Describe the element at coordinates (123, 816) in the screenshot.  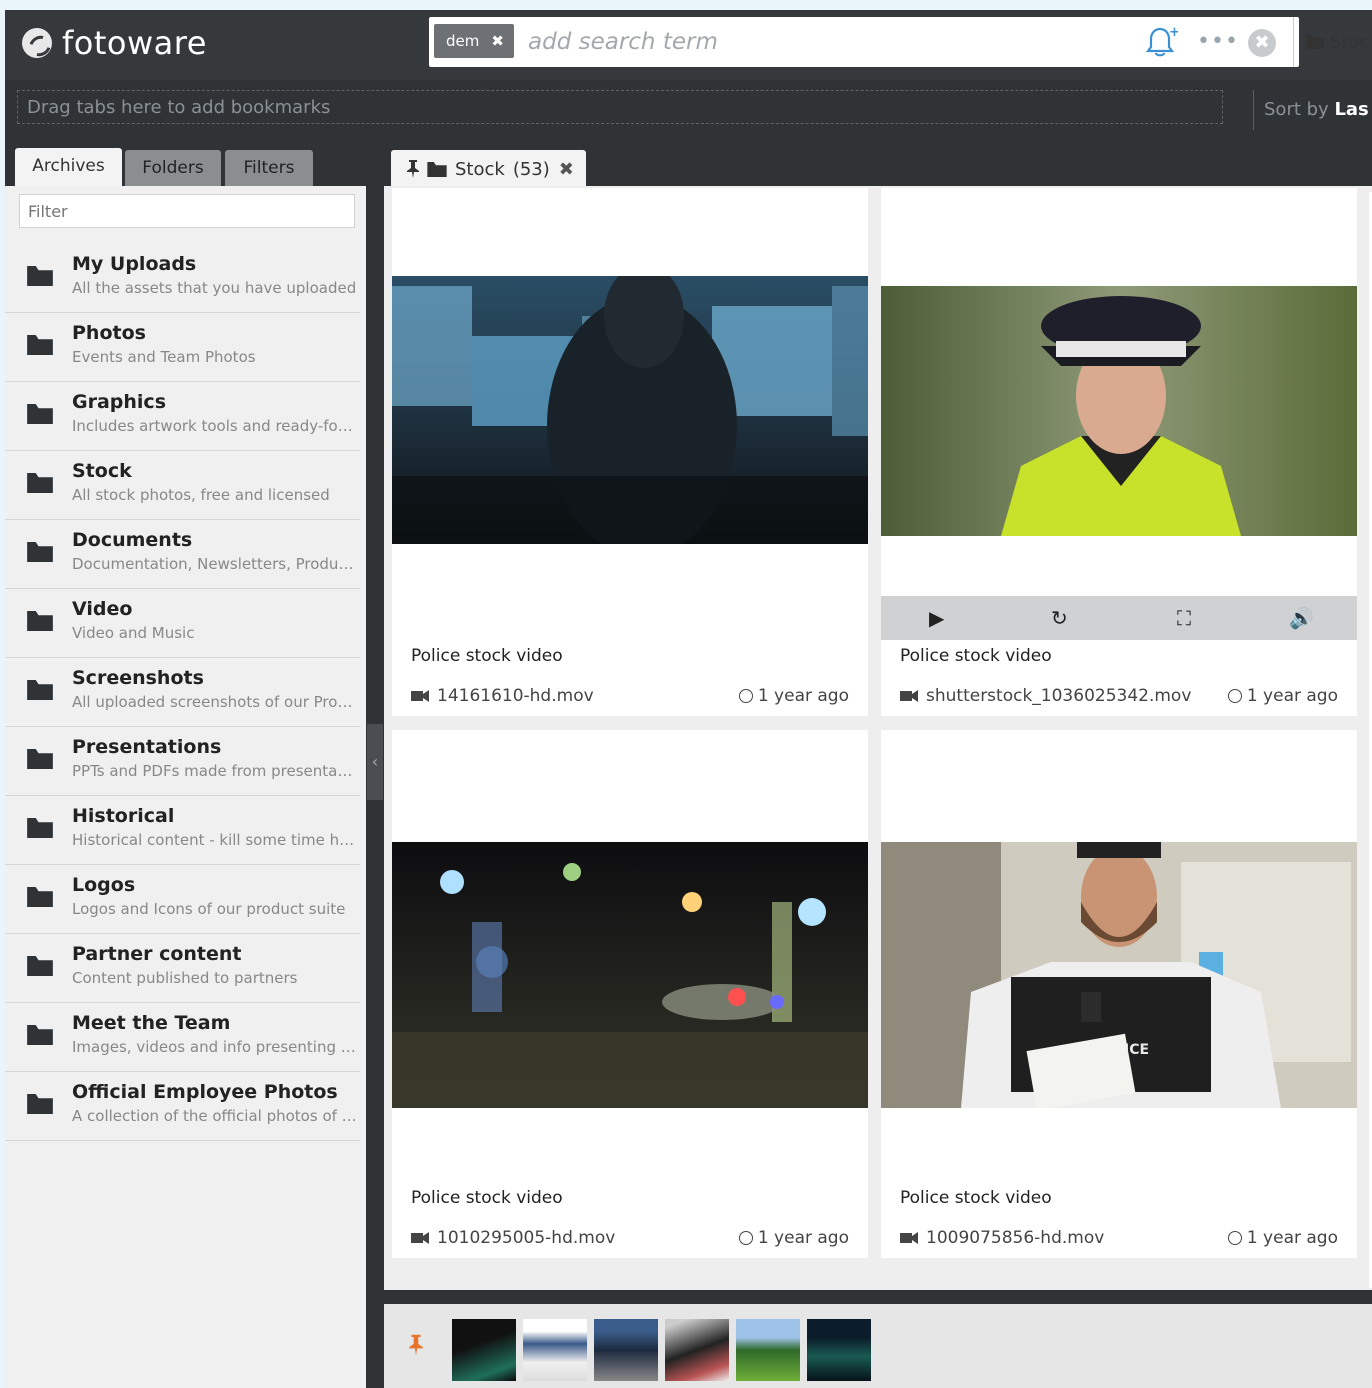
I see `archive-name: Historical` at that location.